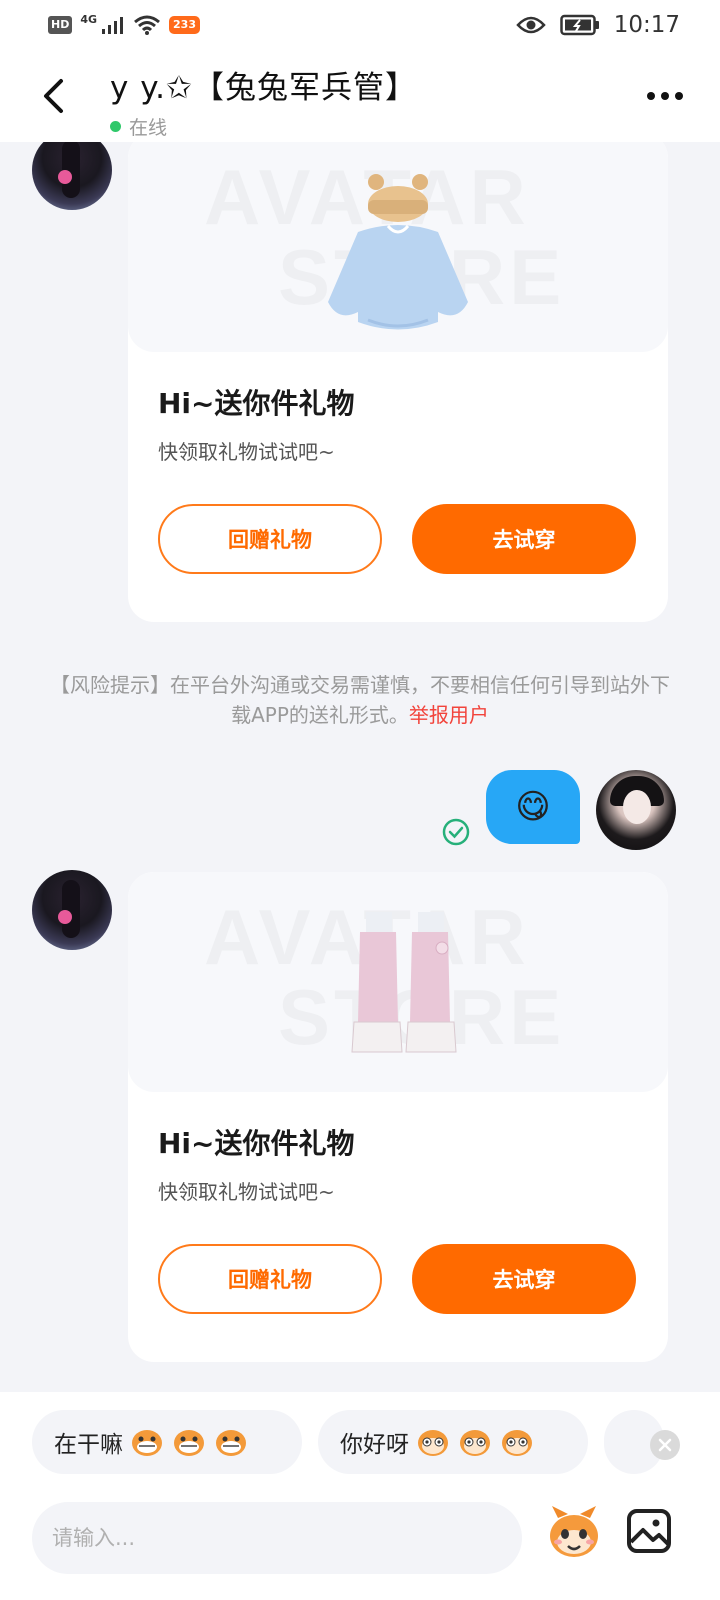  Describe the element at coordinates (360, 1496) in the screenshot. I see `composer-bar: 在干嘛 你好呀` at that location.